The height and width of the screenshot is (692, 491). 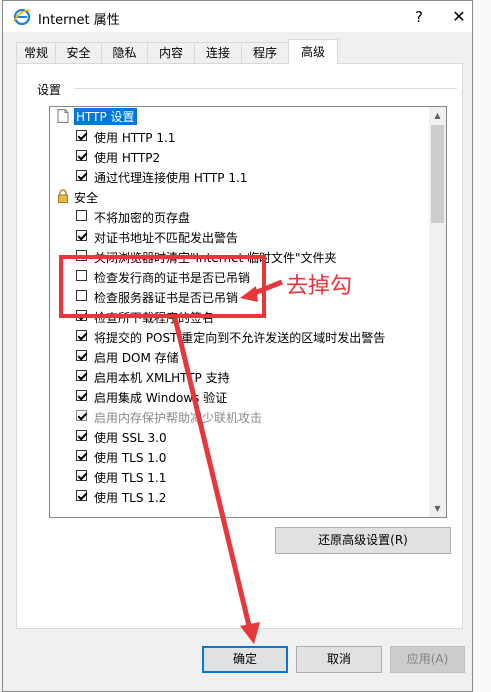 What do you see at coordinates (419, 17) in the screenshot?
I see `help-button: ?` at bounding box center [419, 17].